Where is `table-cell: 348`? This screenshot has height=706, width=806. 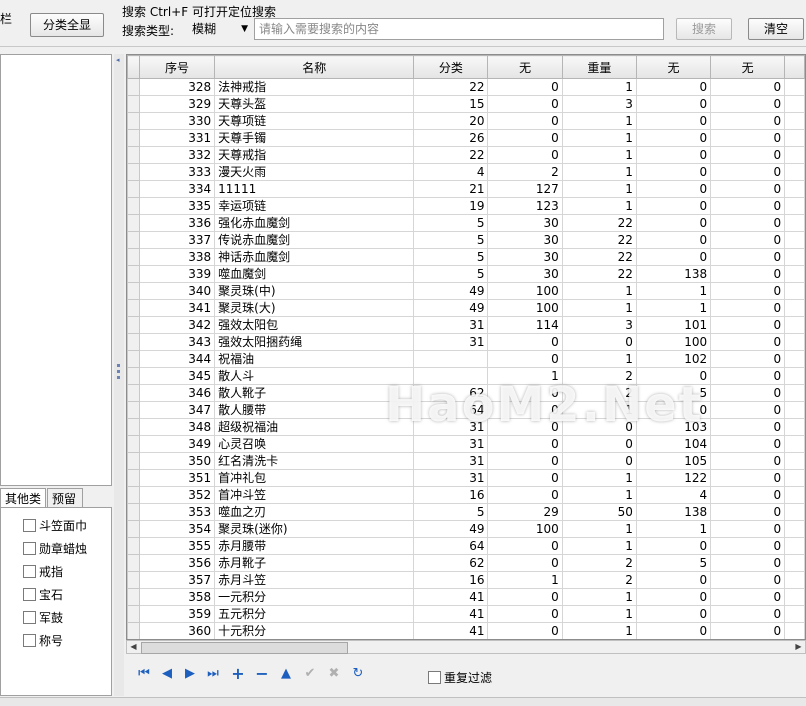
table-cell: 348 is located at coordinates (177, 427).